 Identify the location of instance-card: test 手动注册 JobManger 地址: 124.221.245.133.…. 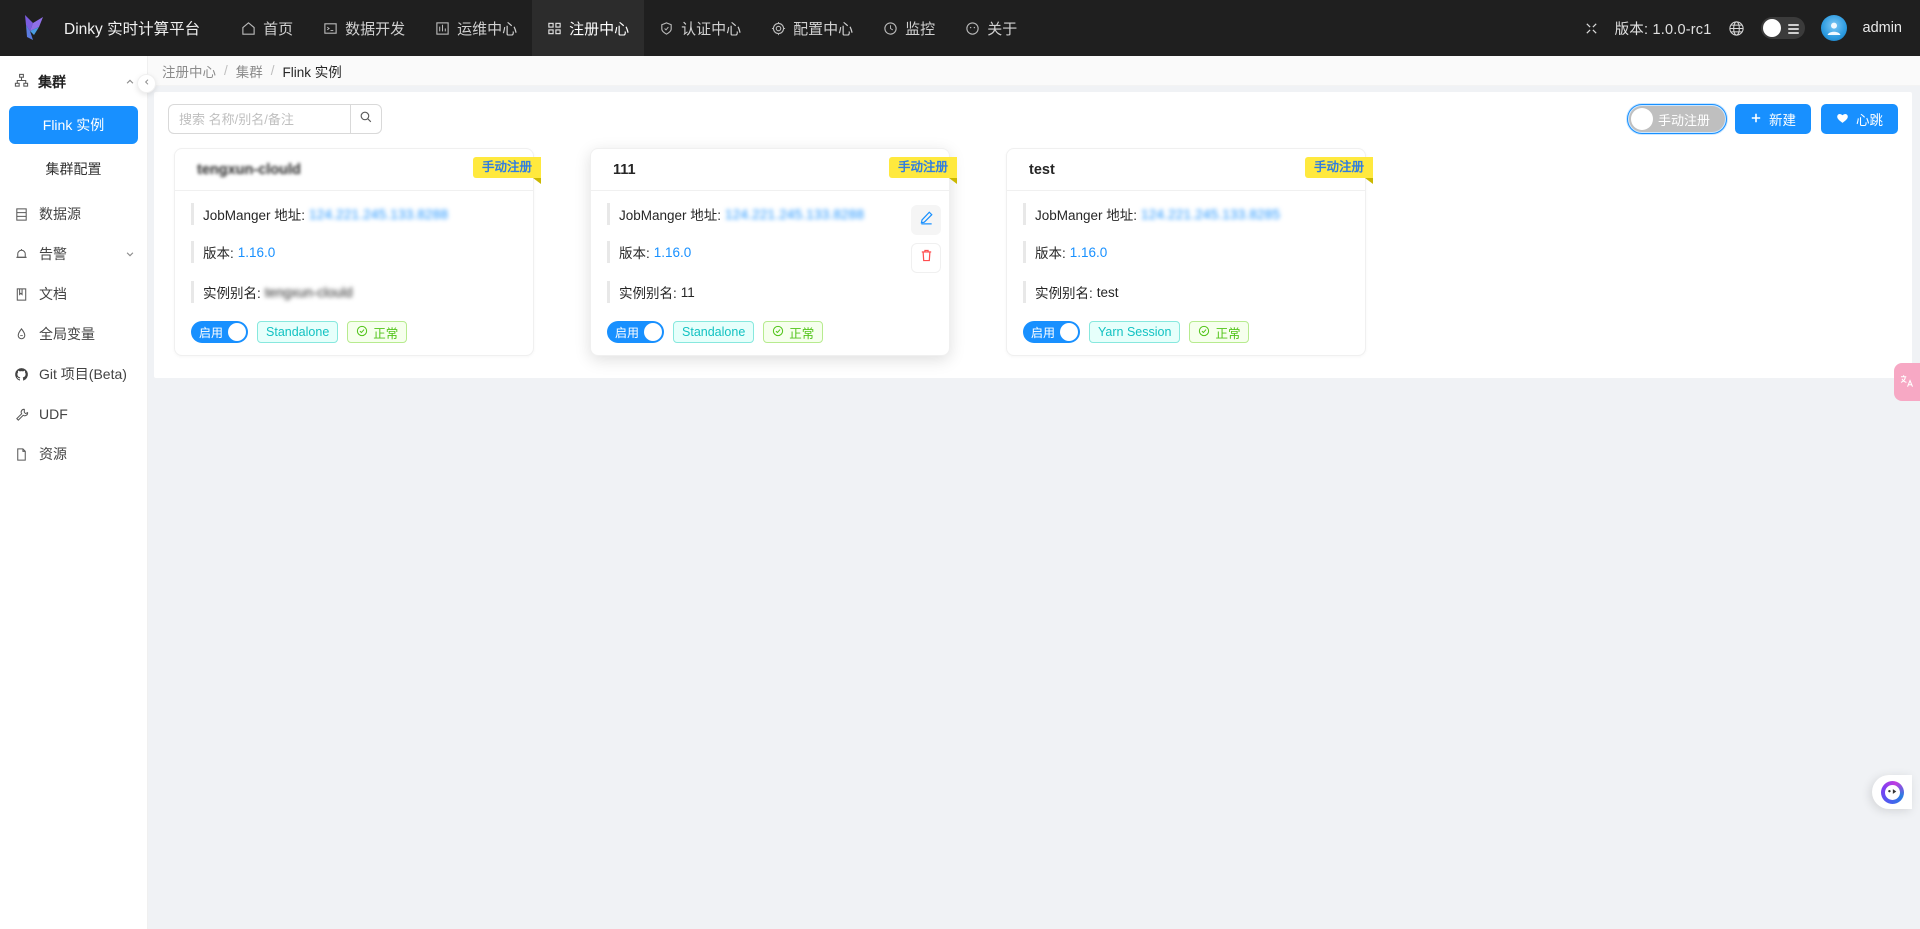
(1190, 252).